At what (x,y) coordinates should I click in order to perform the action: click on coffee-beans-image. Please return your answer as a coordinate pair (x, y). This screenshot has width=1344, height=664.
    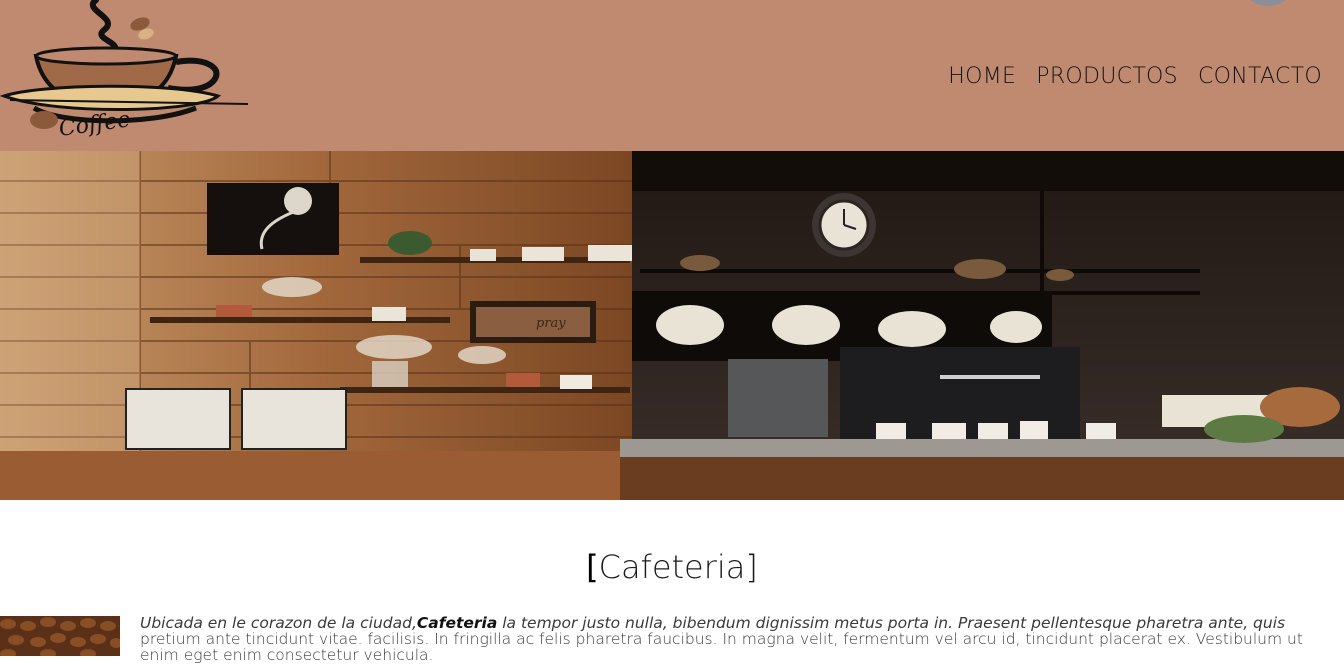
    Looking at the image, I should click on (60, 636).